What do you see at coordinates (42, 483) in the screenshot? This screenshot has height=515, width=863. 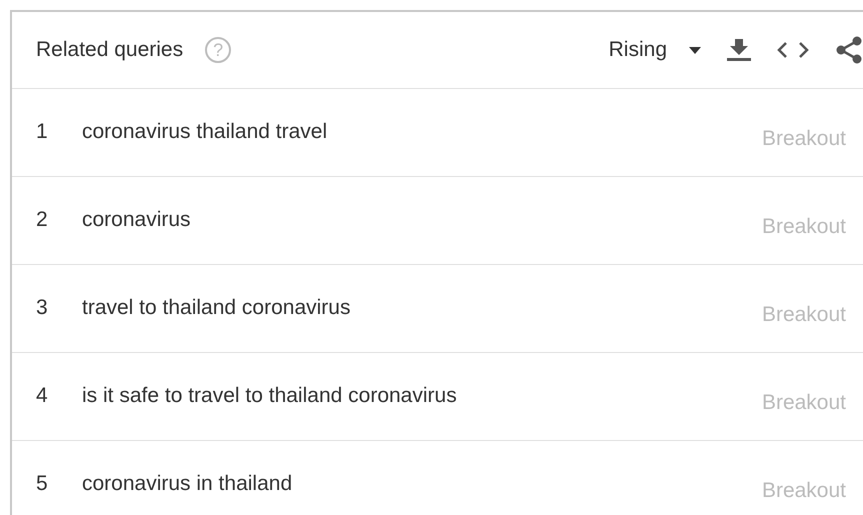 I see `rank-number: 5` at bounding box center [42, 483].